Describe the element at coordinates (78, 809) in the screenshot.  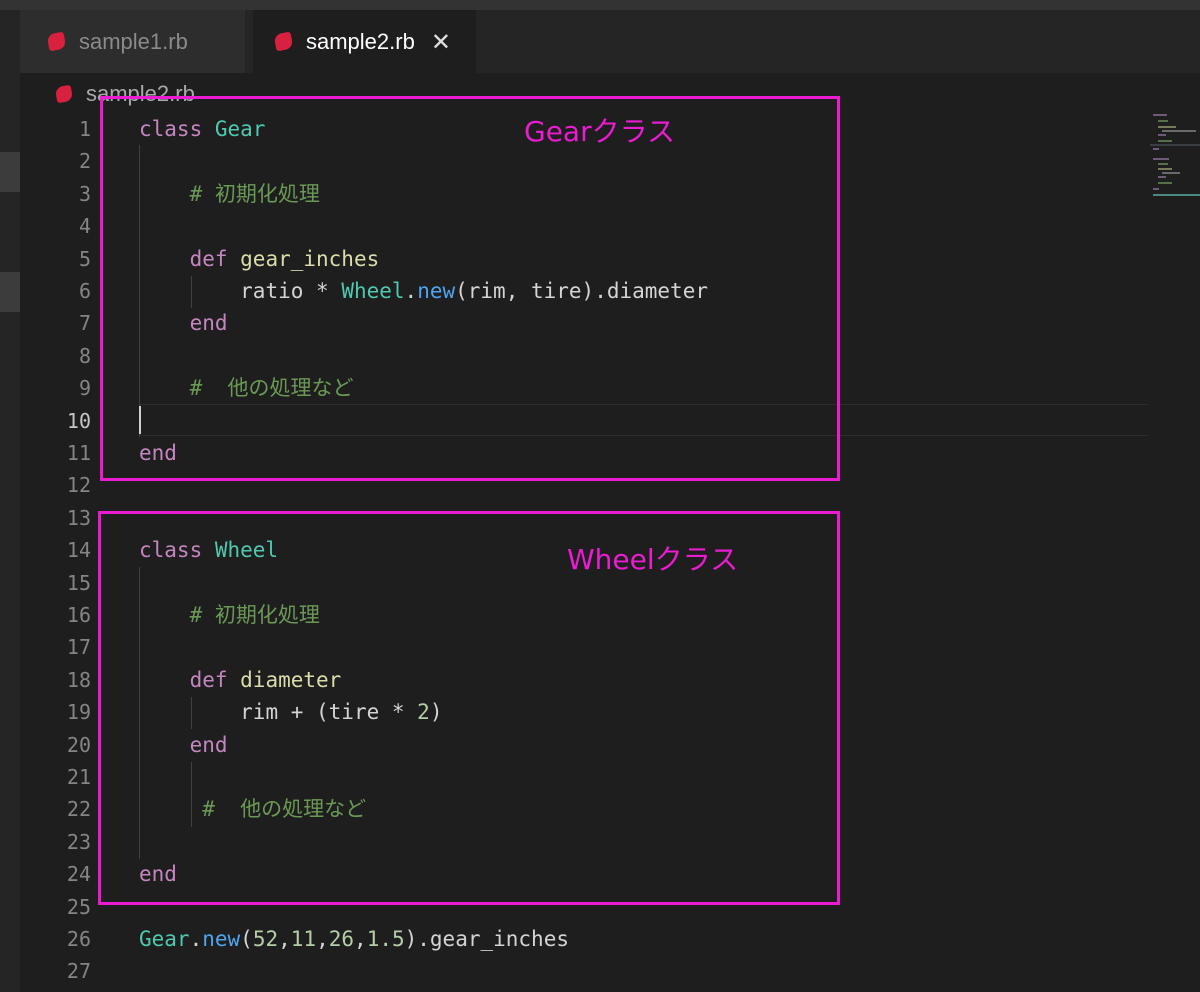
I see `line-number: 22` at that location.